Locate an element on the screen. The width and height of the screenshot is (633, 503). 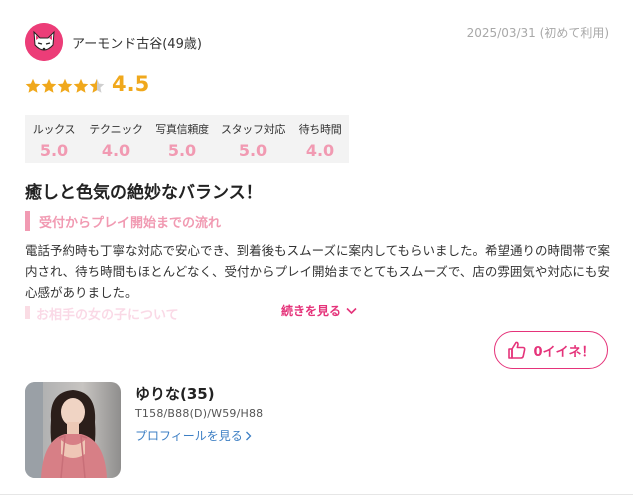
half-star-icon is located at coordinates (97, 85).